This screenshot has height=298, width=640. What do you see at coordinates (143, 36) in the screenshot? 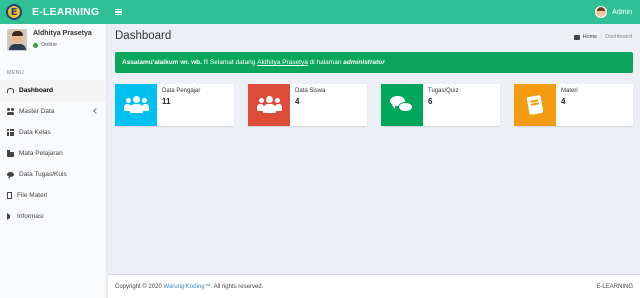
I see `page-title: Dashboard` at bounding box center [143, 36].